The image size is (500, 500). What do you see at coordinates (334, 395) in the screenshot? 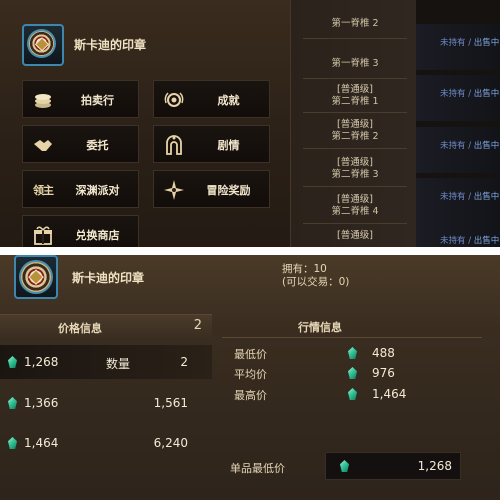
I see `highest-price-line: 最高价 1,464` at bounding box center [334, 395].